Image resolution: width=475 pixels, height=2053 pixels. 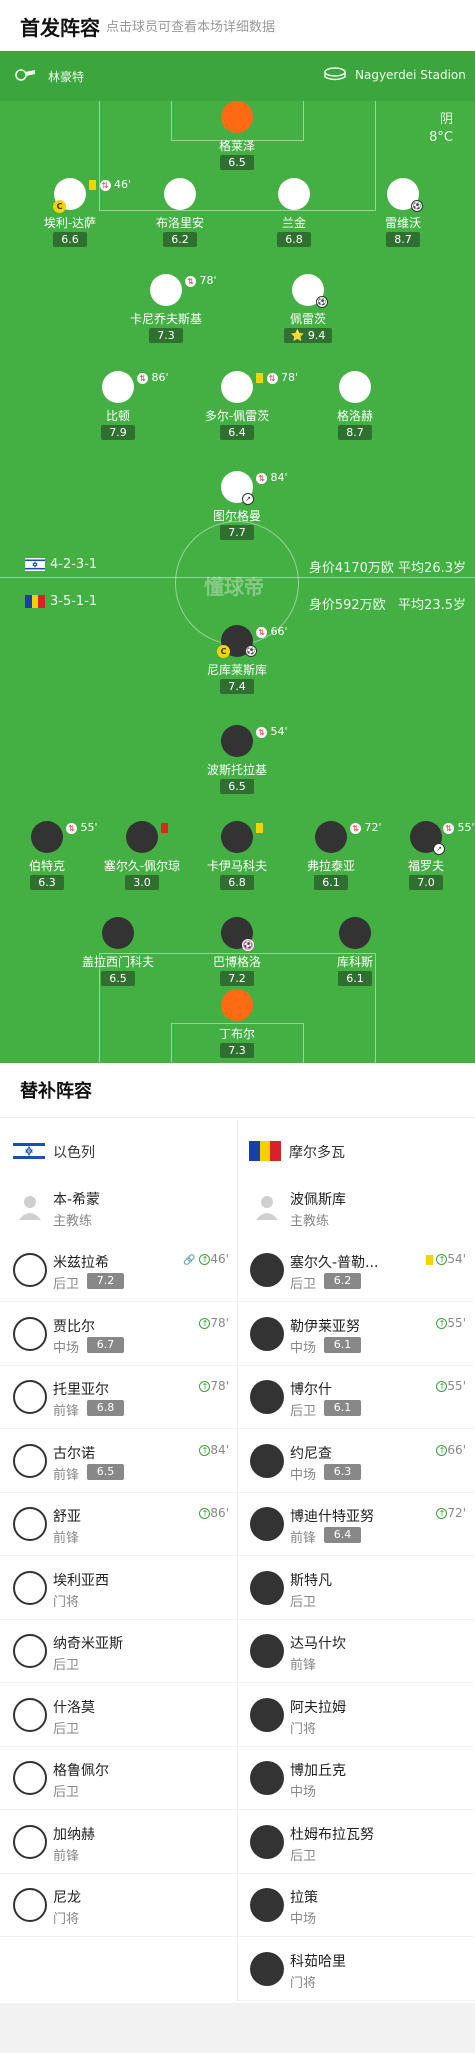 I want to click on away-player: 库科斯 6.1, so click(x=355, y=962).